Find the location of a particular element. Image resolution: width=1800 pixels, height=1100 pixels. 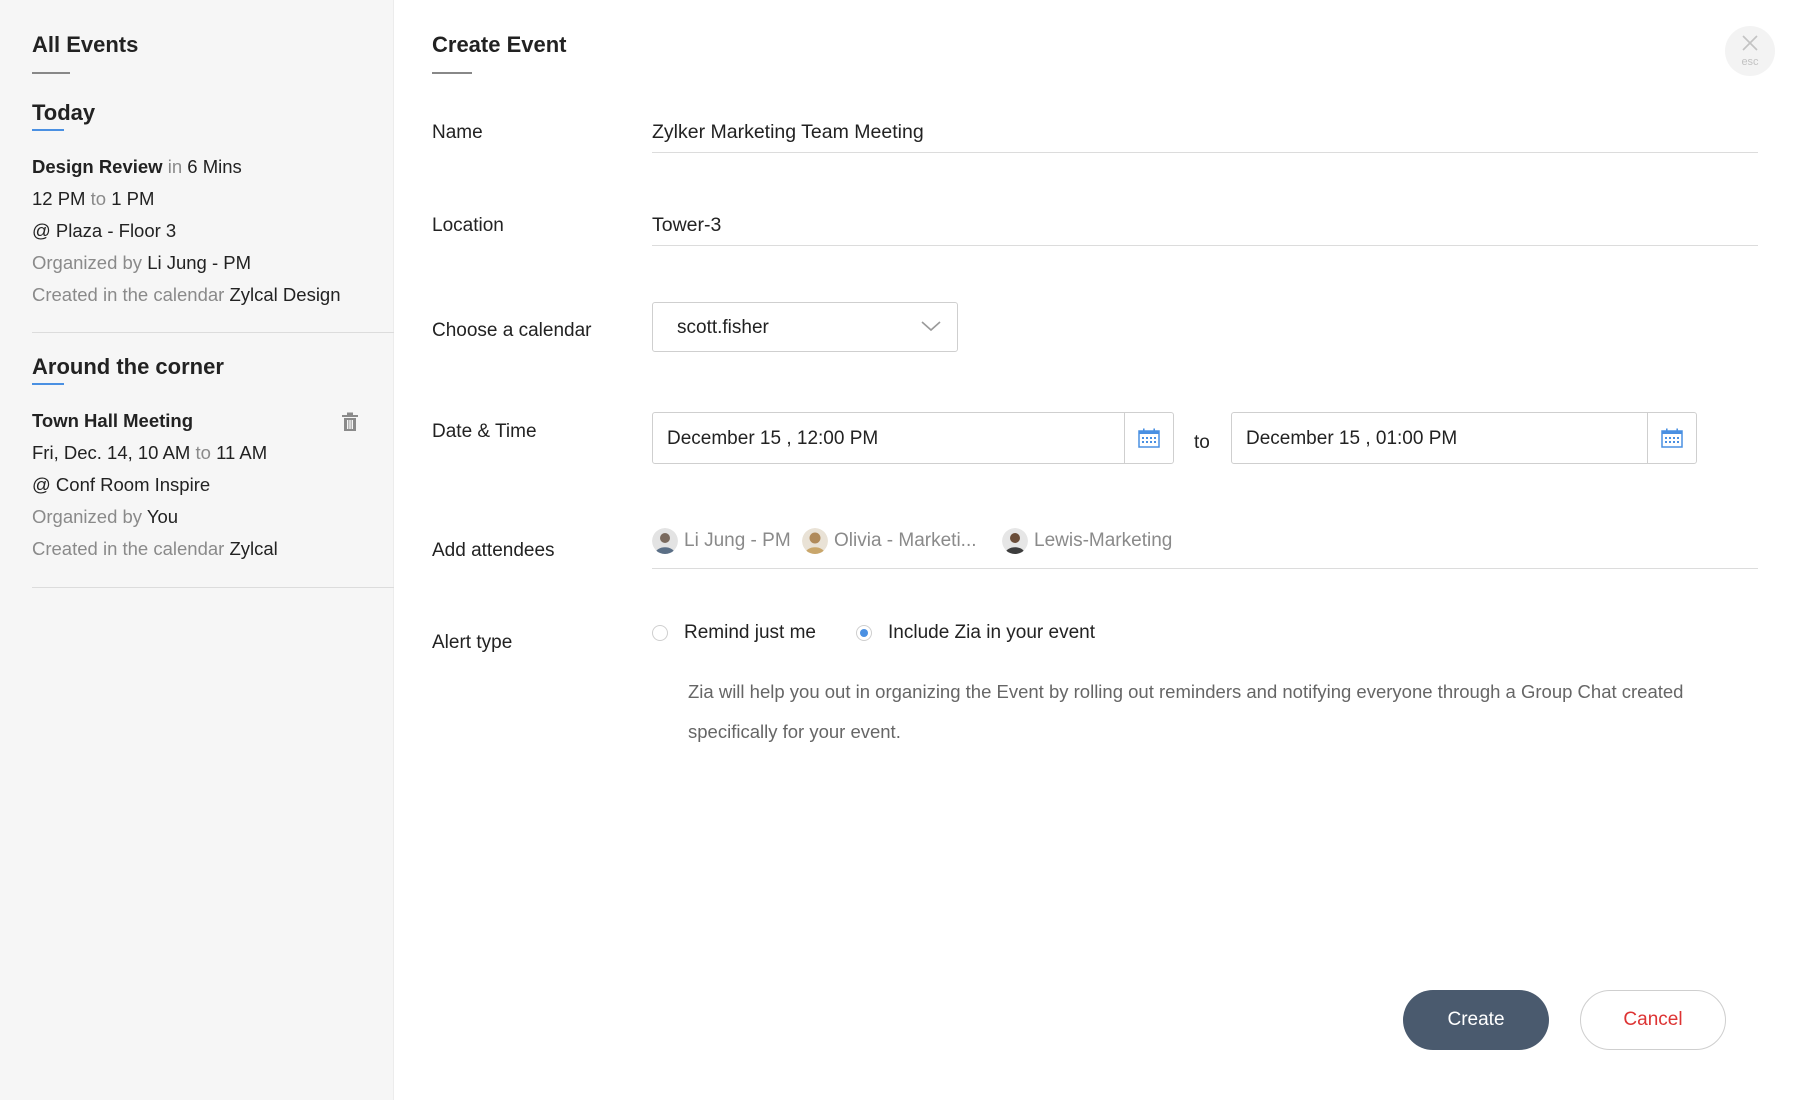

today-underline is located at coordinates (48, 130).